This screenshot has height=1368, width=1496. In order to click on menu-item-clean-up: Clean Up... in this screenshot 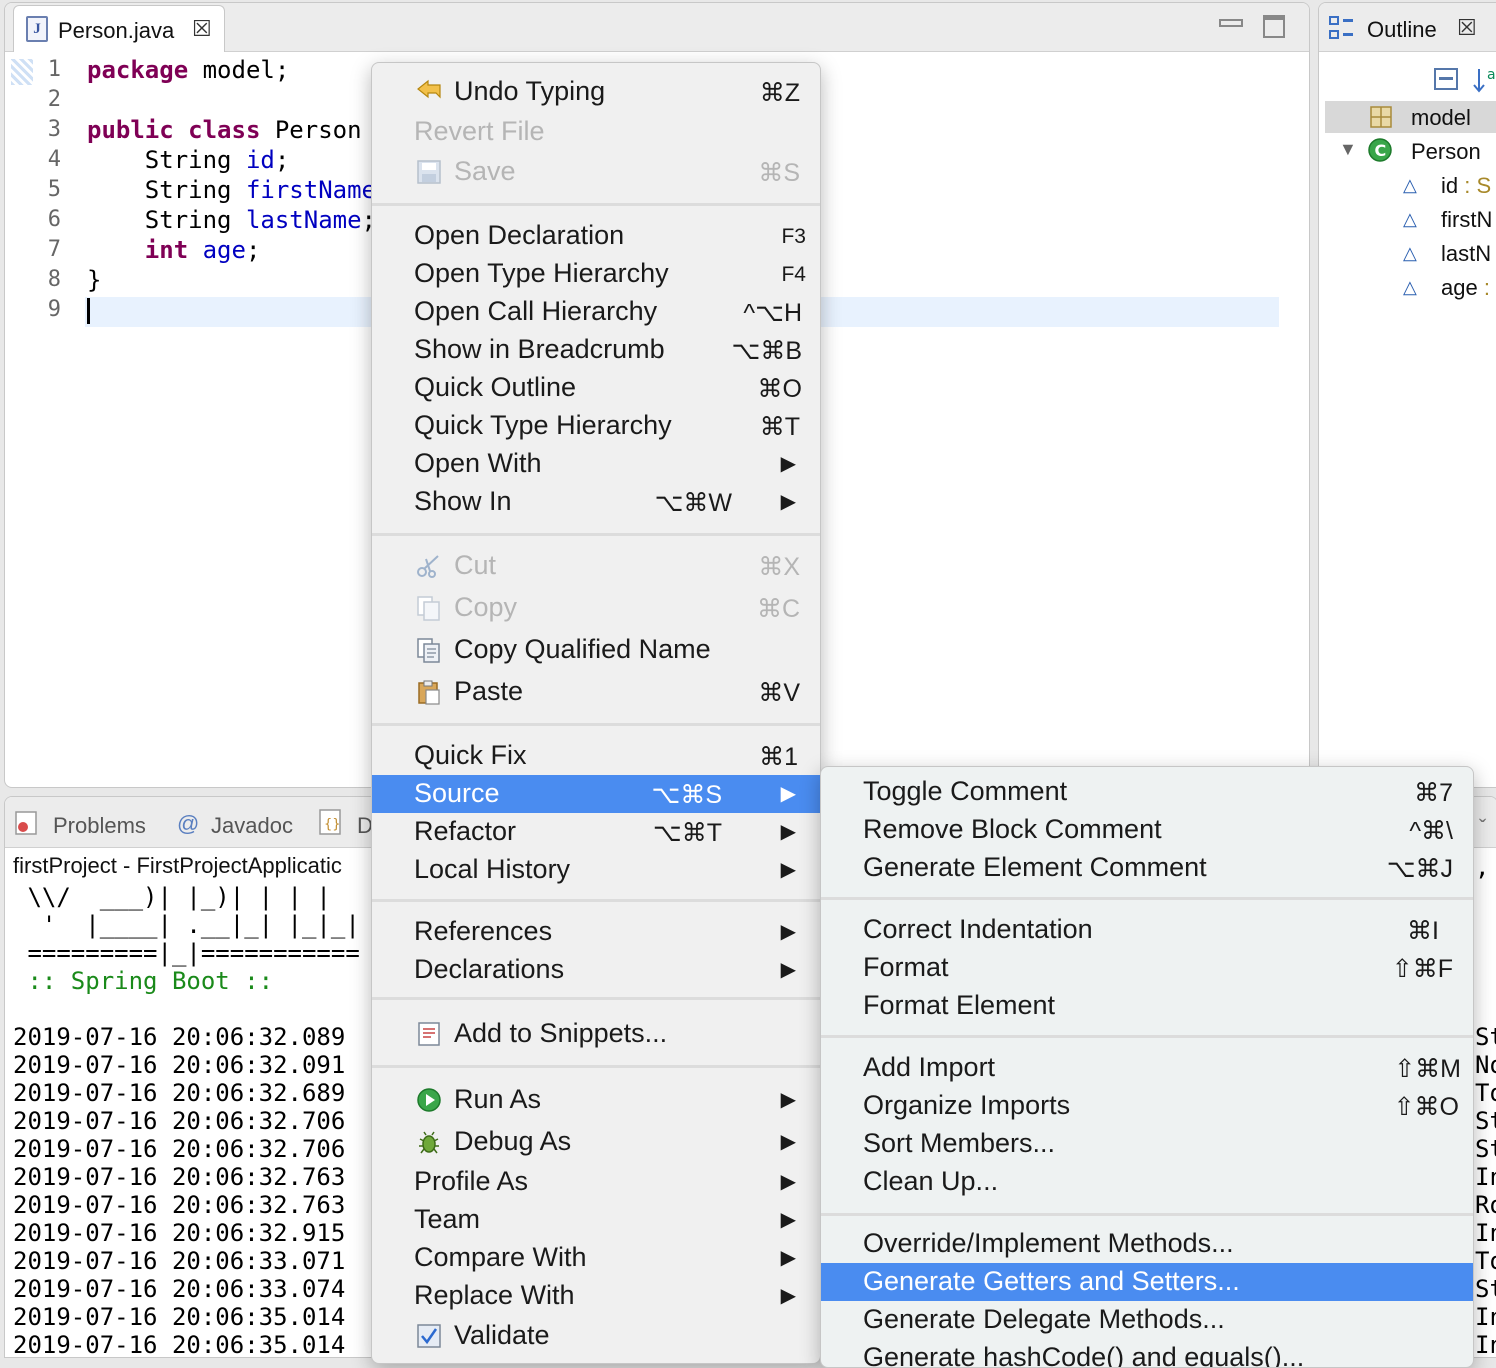, I will do `click(1147, 1182)`.